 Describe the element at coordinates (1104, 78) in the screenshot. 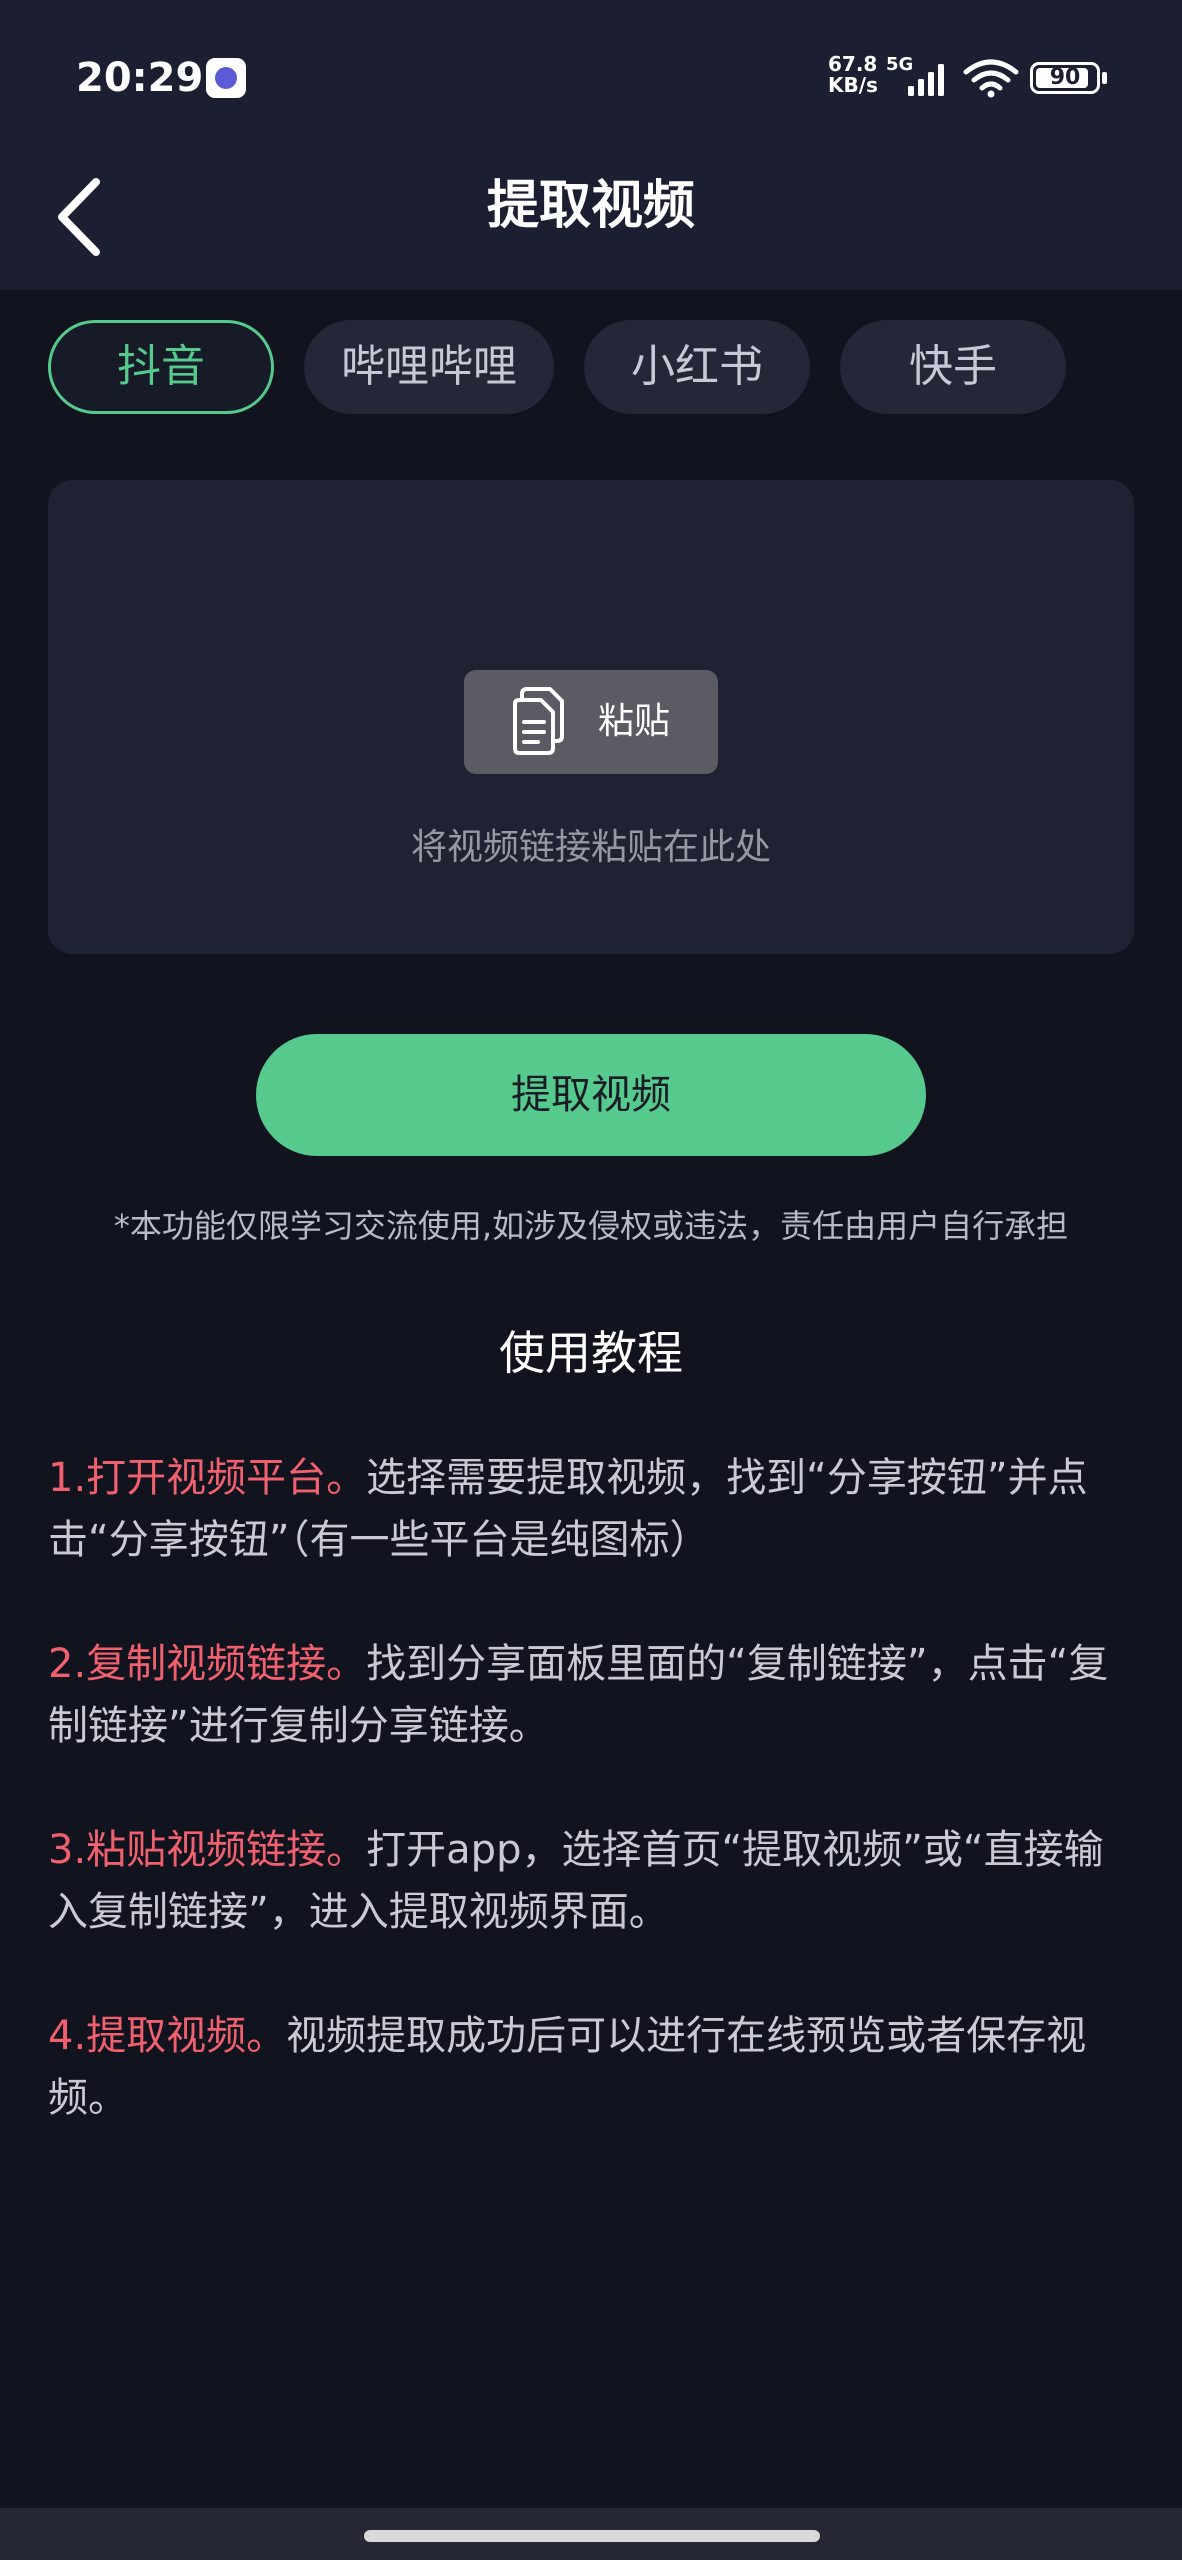

I see `battery-cap` at that location.